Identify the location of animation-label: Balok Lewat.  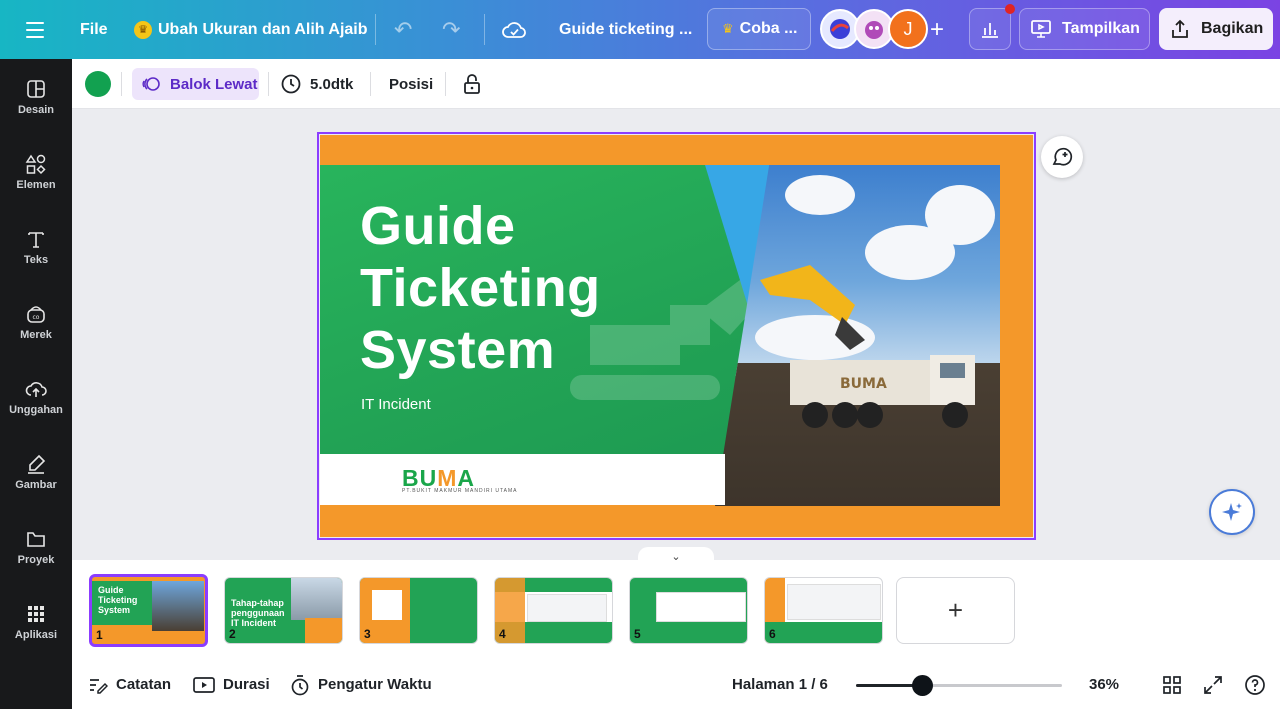
(214, 84).